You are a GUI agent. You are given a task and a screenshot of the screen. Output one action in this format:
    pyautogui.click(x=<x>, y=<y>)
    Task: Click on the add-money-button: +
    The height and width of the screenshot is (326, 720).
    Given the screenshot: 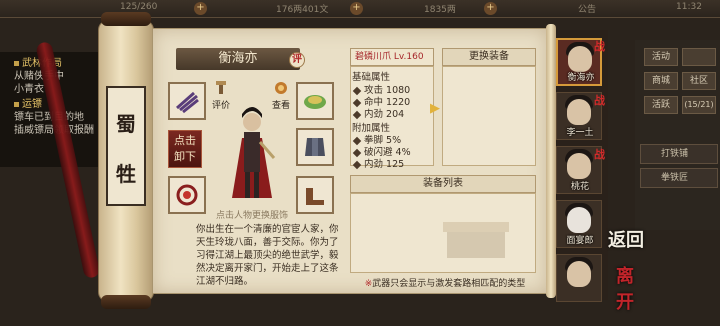 What is the action you would take?
    pyautogui.click(x=356, y=8)
    